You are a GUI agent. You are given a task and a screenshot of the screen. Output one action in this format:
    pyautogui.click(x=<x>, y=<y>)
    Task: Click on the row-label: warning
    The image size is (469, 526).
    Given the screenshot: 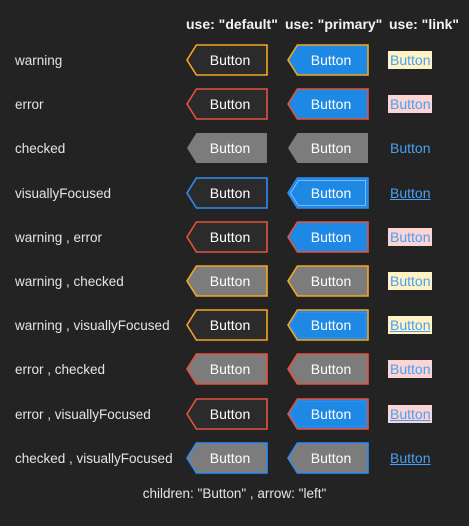 What is the action you would take?
    pyautogui.click(x=39, y=60)
    